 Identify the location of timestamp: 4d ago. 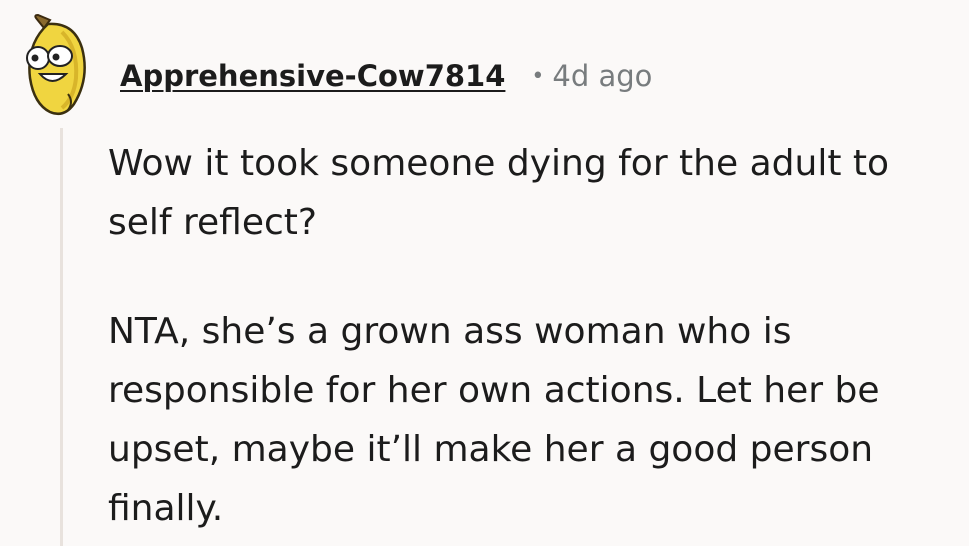
(602, 76).